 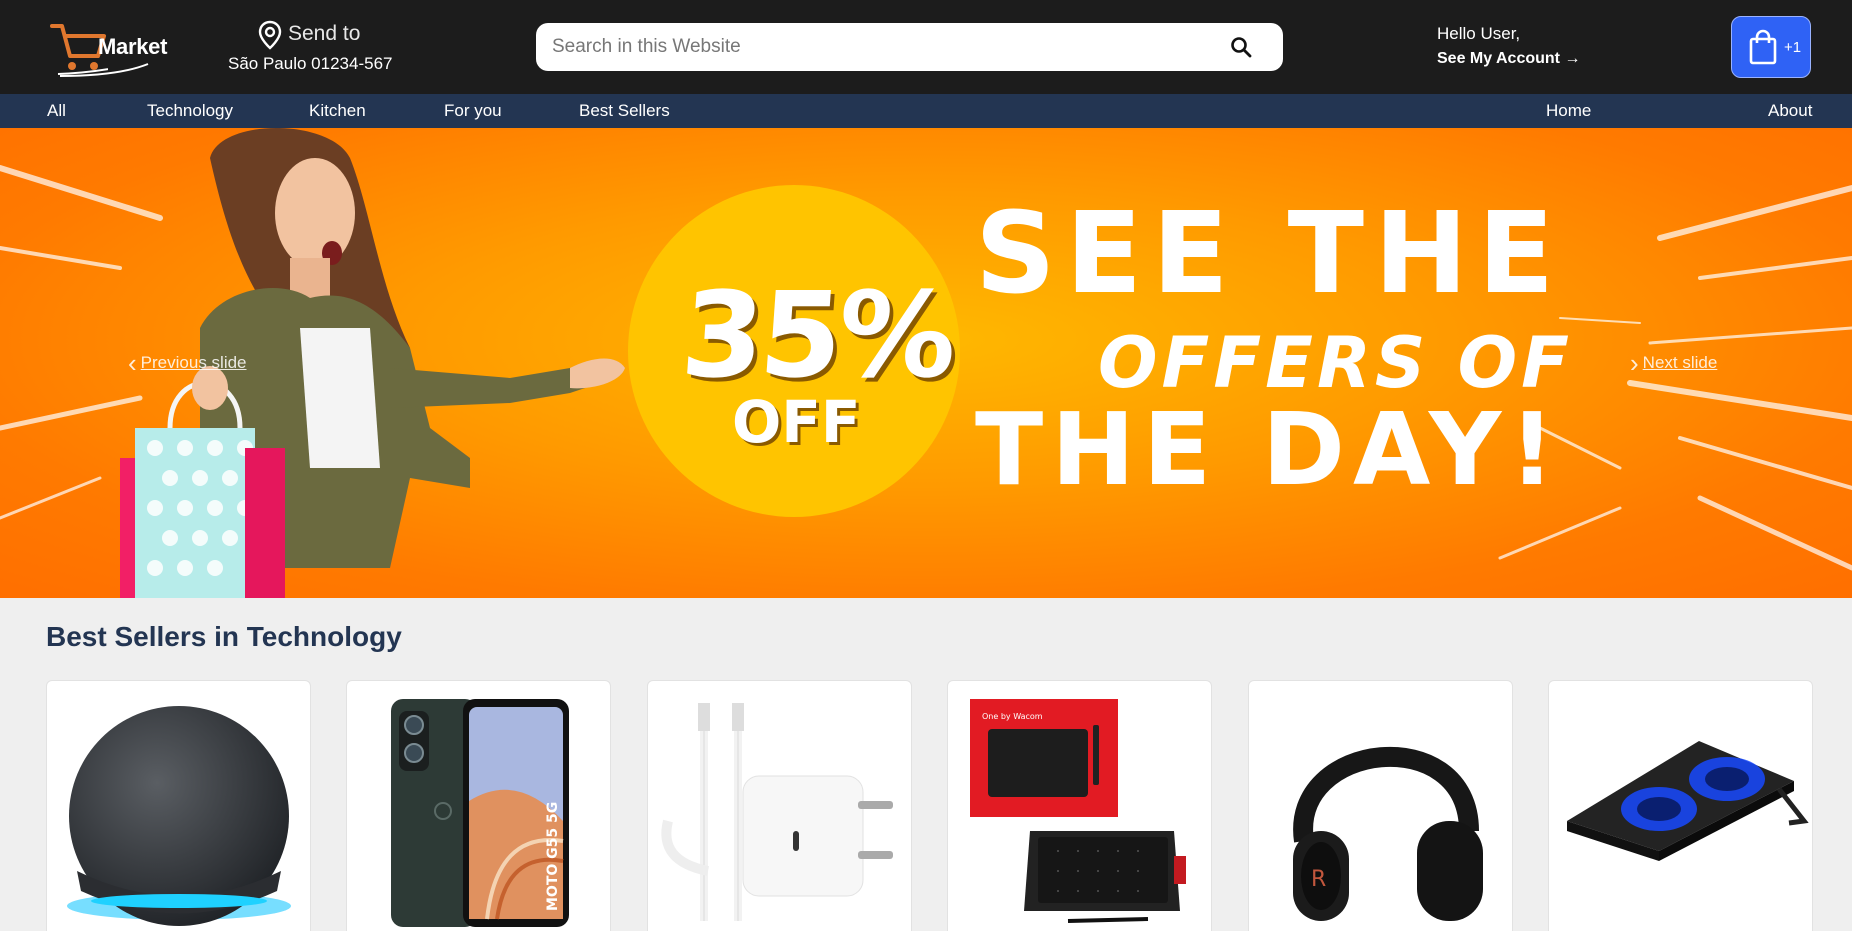 I want to click on logo-swoosh-icon, so click(x=104, y=70).